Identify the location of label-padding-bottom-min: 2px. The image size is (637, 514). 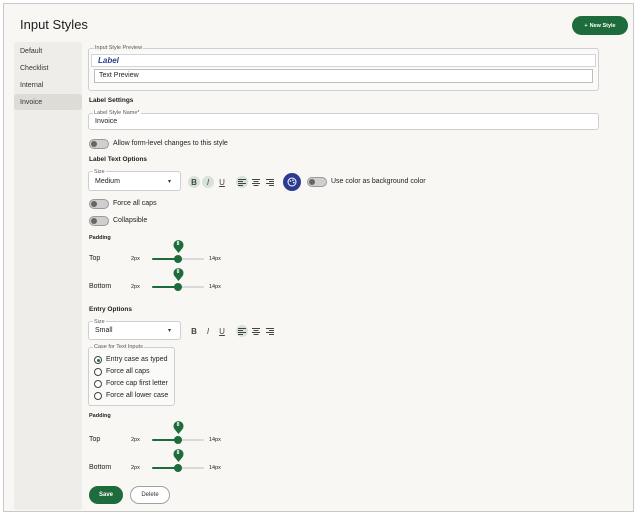
(135, 287).